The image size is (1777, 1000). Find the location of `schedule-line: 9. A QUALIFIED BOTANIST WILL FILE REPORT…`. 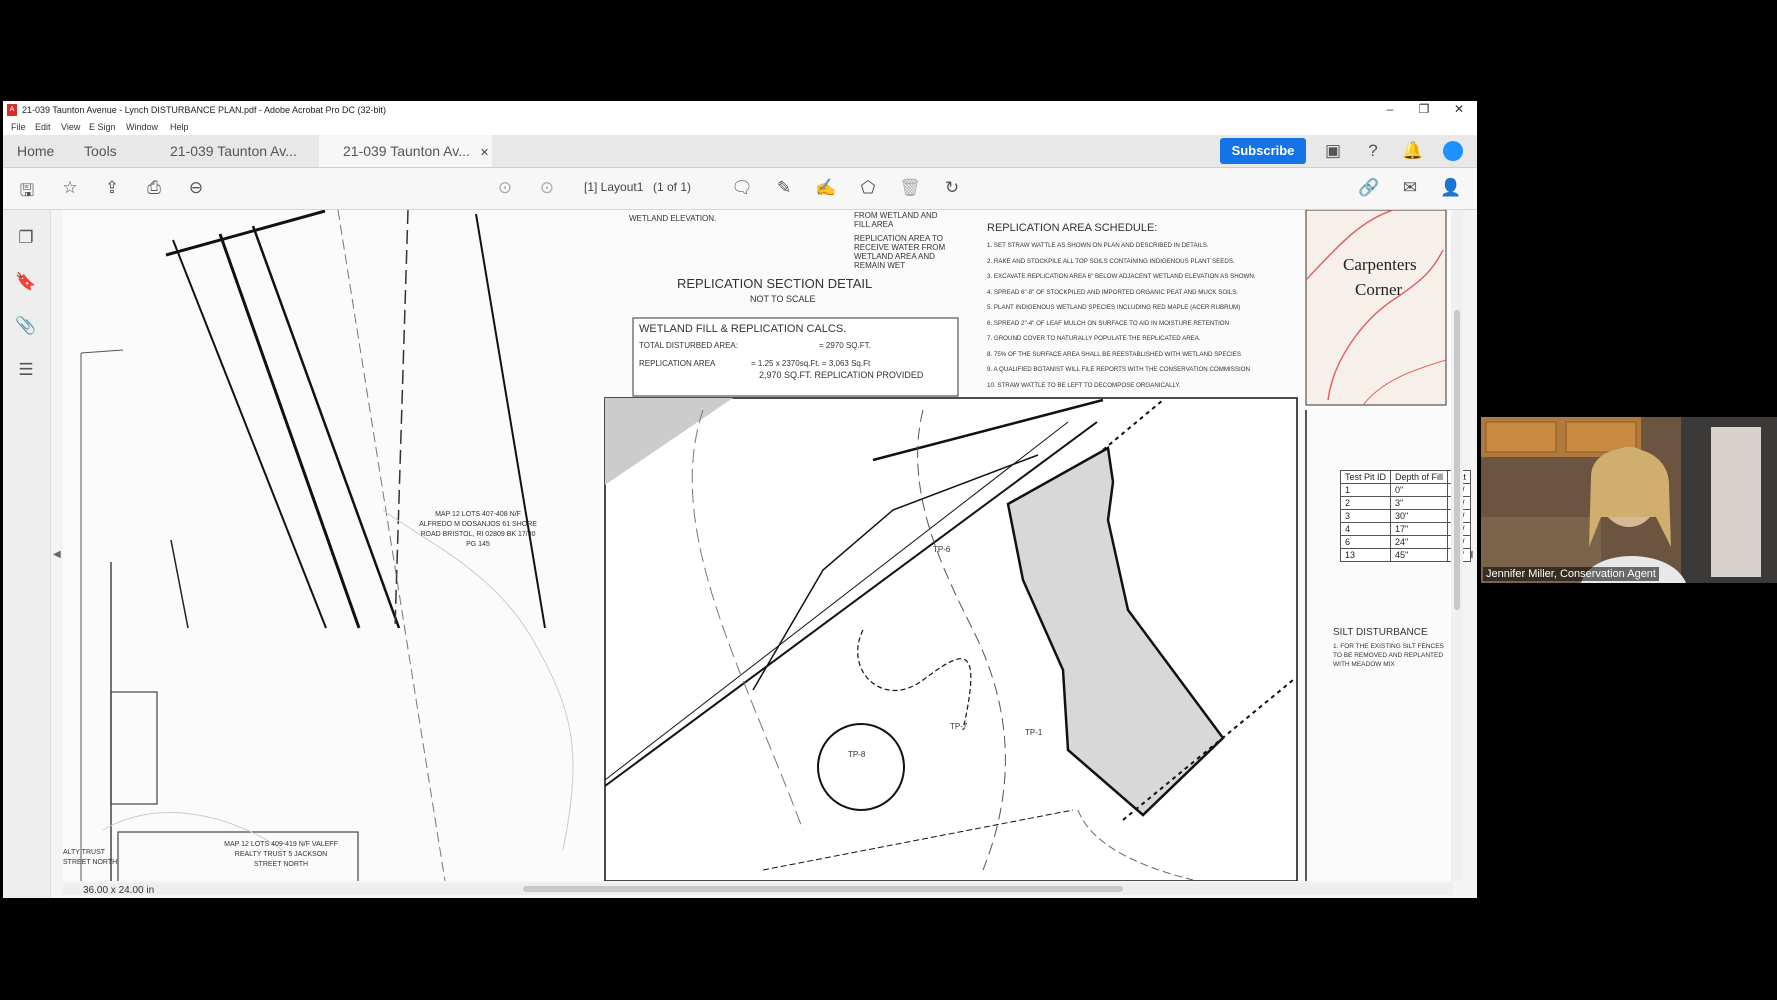

schedule-line: 9. A QUALIFIED BOTANIST WILL FILE REPORT… is located at coordinates (1119, 369).